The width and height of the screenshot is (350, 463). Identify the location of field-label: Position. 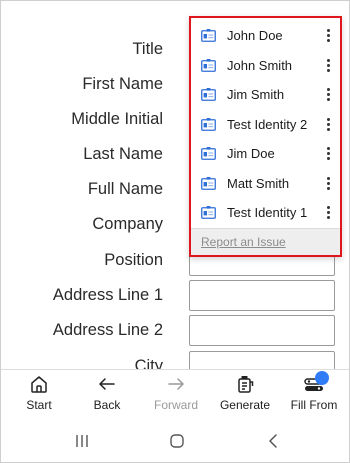
(133, 260).